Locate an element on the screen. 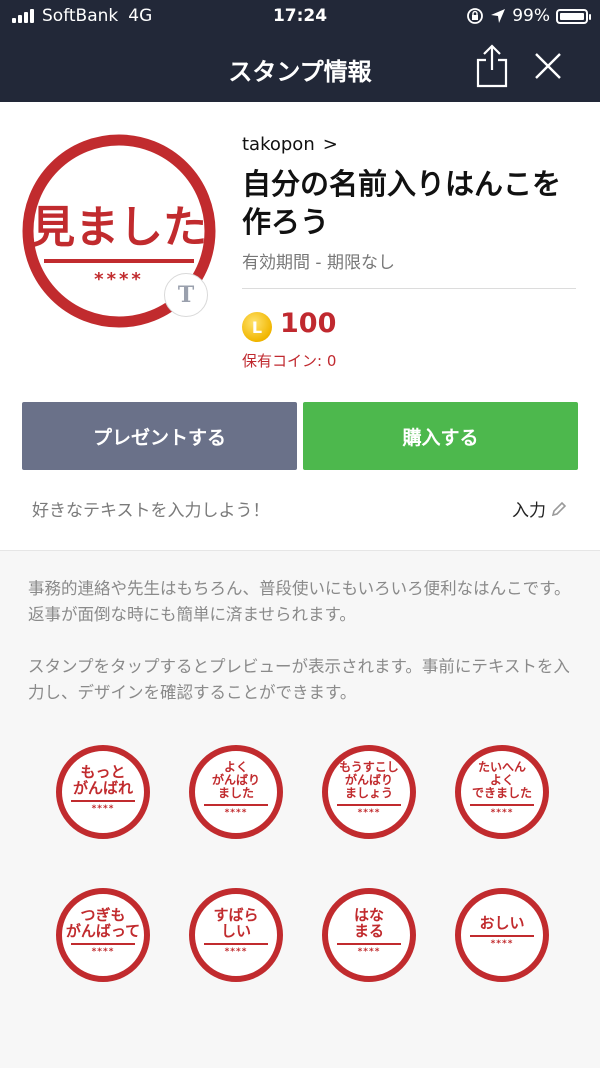 The width and height of the screenshot is (600, 1068). status-right: 99% is located at coordinates (528, 16).